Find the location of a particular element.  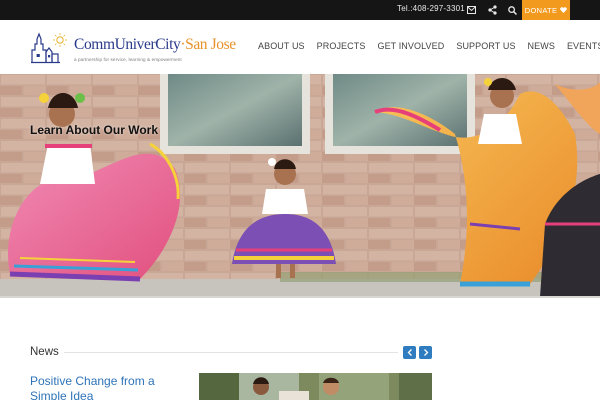

news-heading: News is located at coordinates (44, 352).